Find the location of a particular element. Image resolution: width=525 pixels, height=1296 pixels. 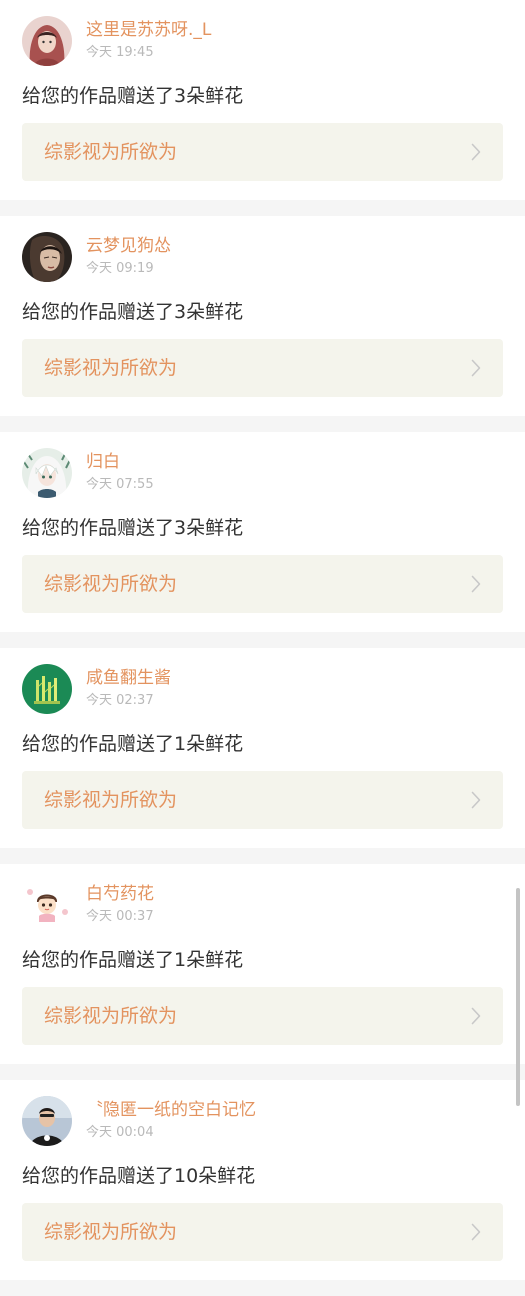

timestamp: 今天 09:19 is located at coordinates (120, 268).